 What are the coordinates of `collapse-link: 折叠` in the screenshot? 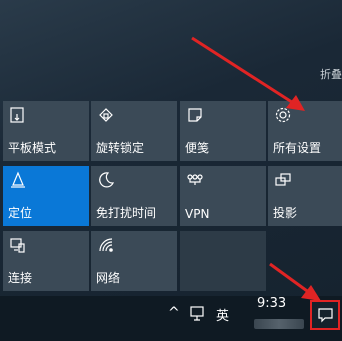 It's located at (331, 74).